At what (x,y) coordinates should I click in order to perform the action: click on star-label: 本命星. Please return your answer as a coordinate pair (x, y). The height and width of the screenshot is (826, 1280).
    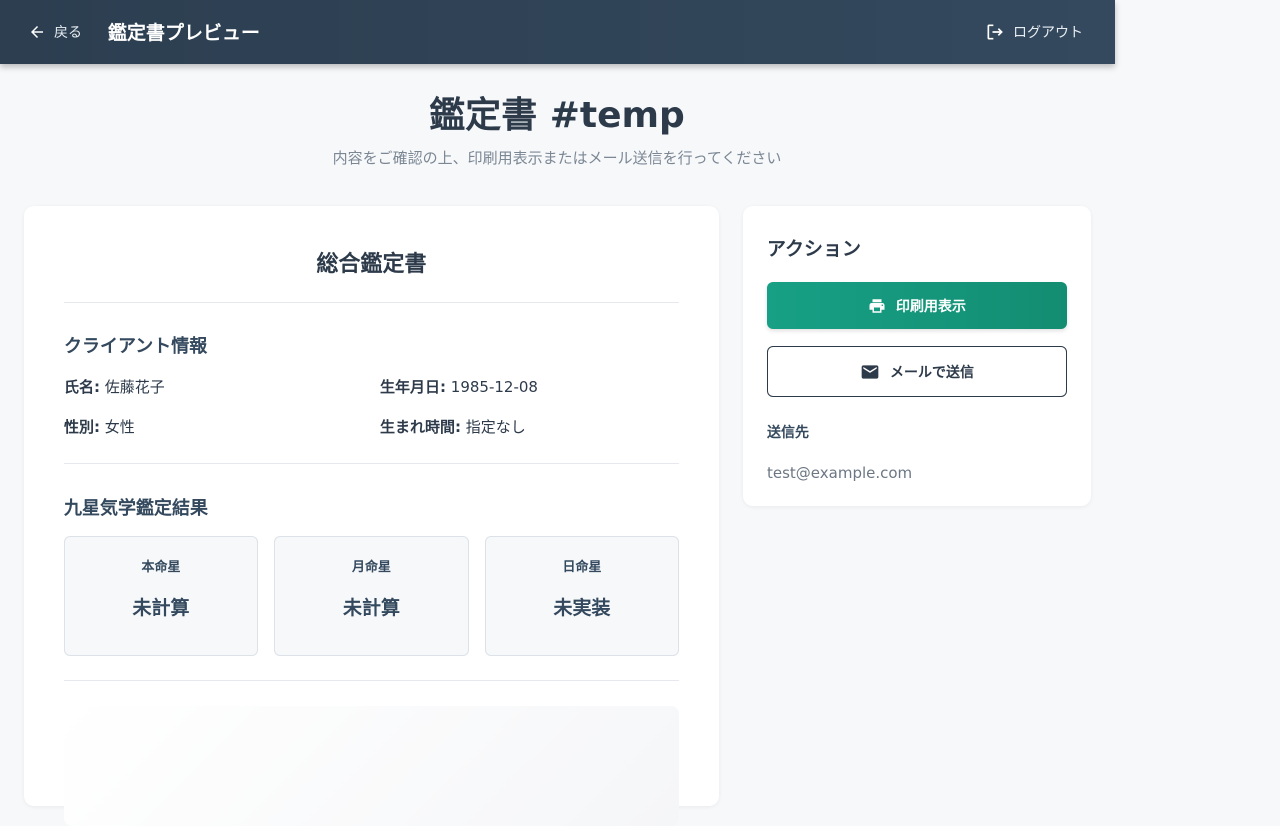
    Looking at the image, I should click on (161, 567).